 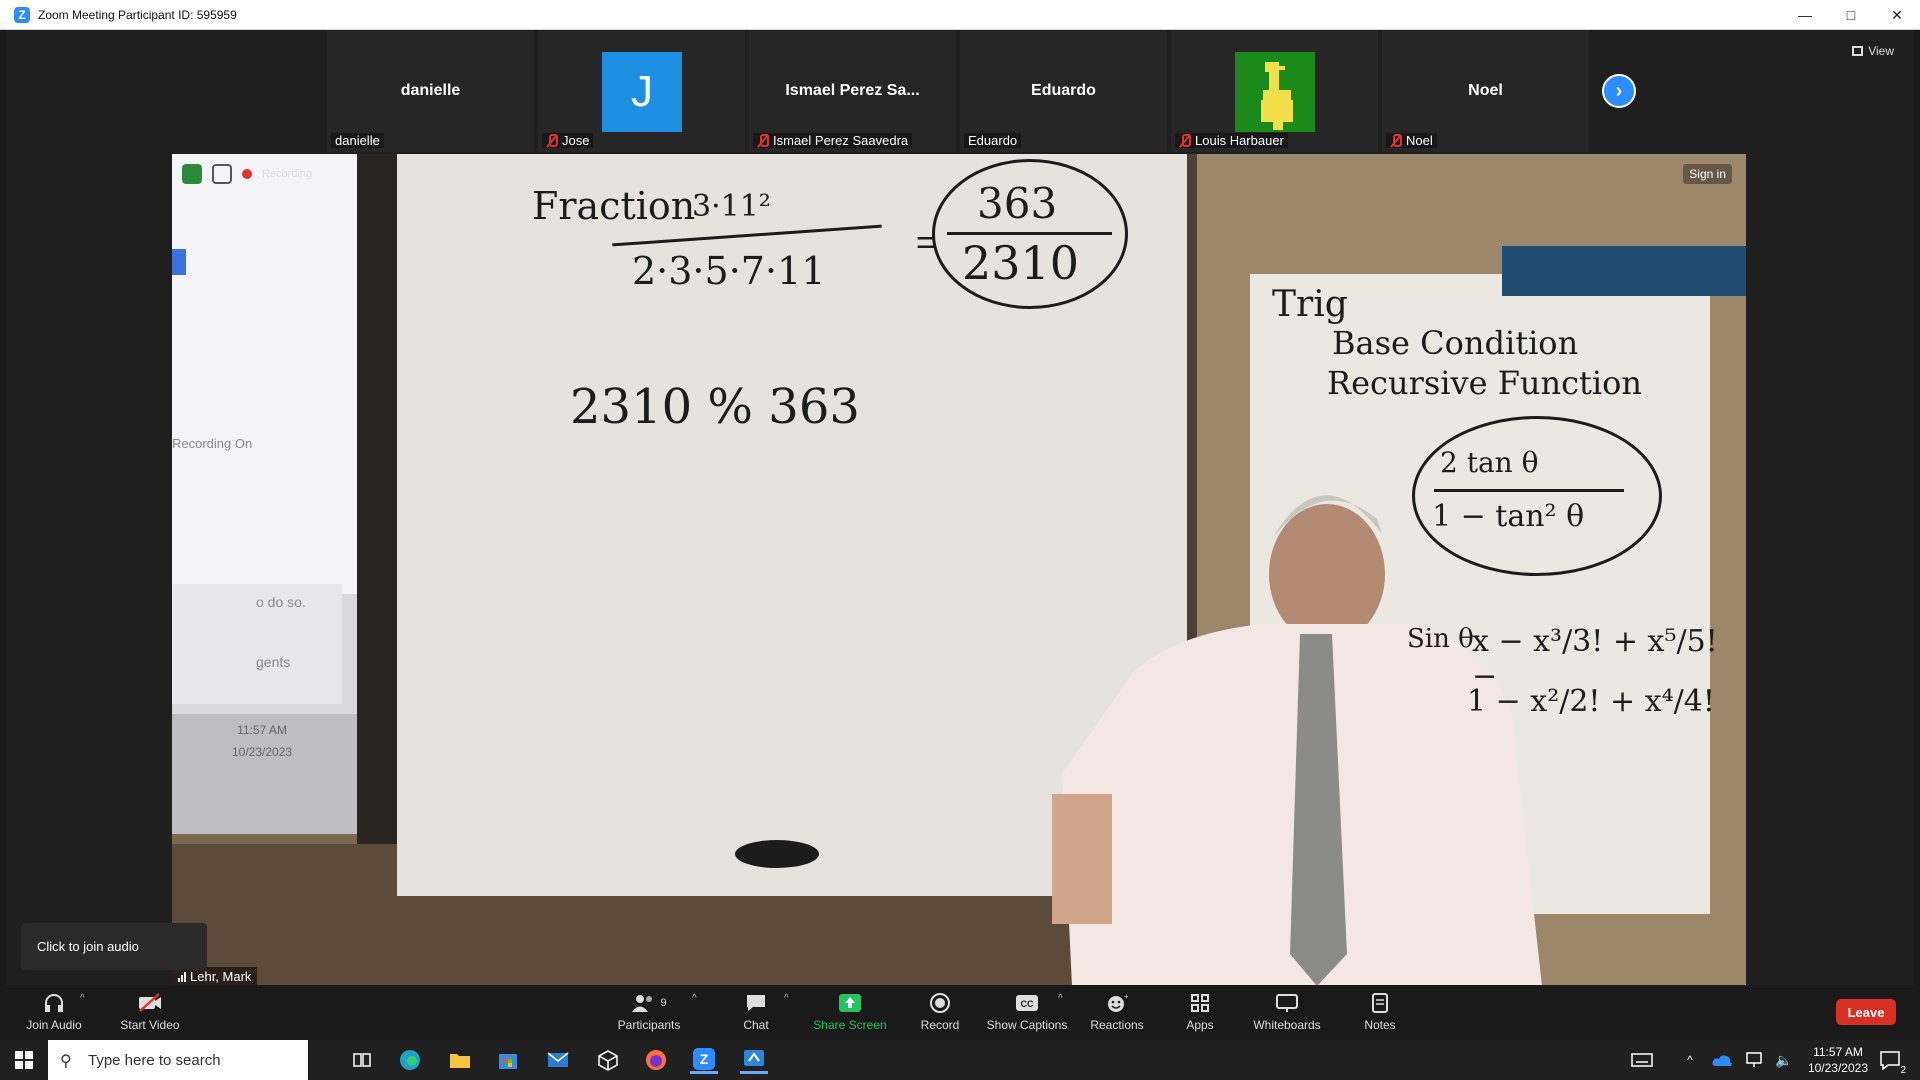 What do you see at coordinates (1419, 140) in the screenshot?
I see `participant-label-text: Noel` at bounding box center [1419, 140].